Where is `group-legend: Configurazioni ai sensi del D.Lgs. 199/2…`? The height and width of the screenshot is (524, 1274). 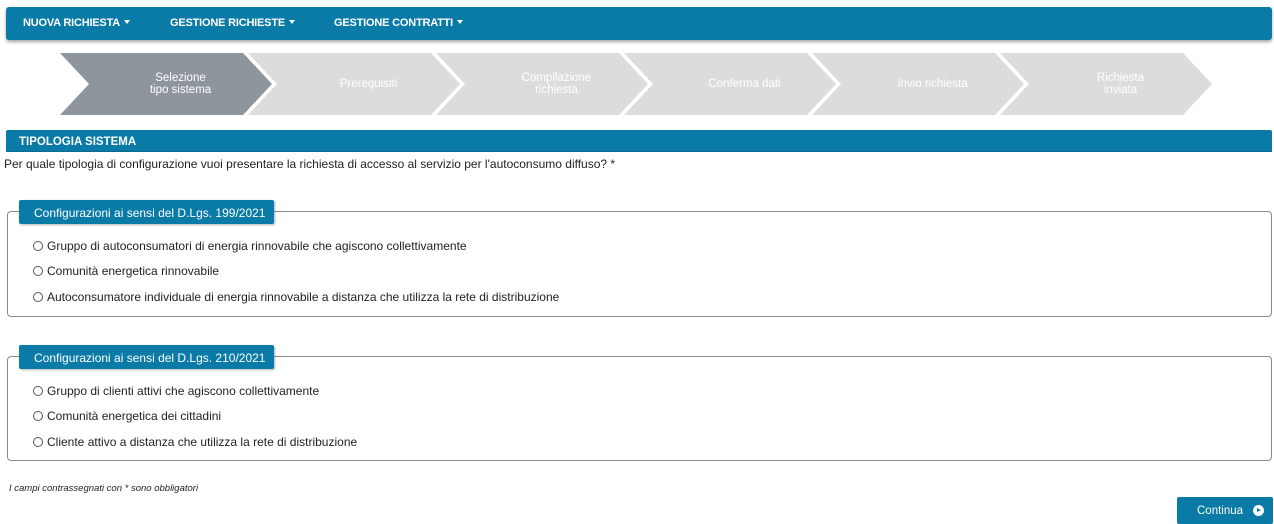 group-legend: Configurazioni ai sensi del D.Lgs. 199/2… is located at coordinates (147, 212).